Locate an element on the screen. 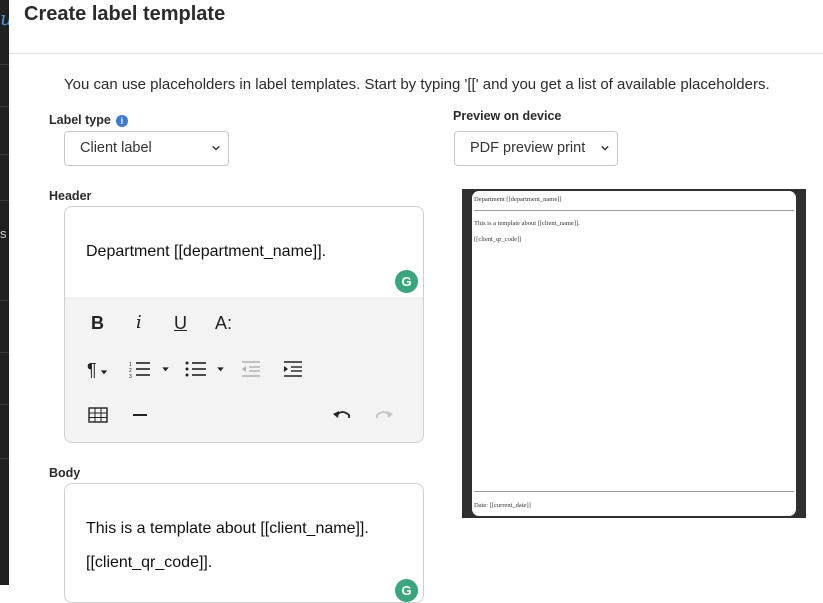 The image size is (823, 603). insert-table-button is located at coordinates (98, 417).